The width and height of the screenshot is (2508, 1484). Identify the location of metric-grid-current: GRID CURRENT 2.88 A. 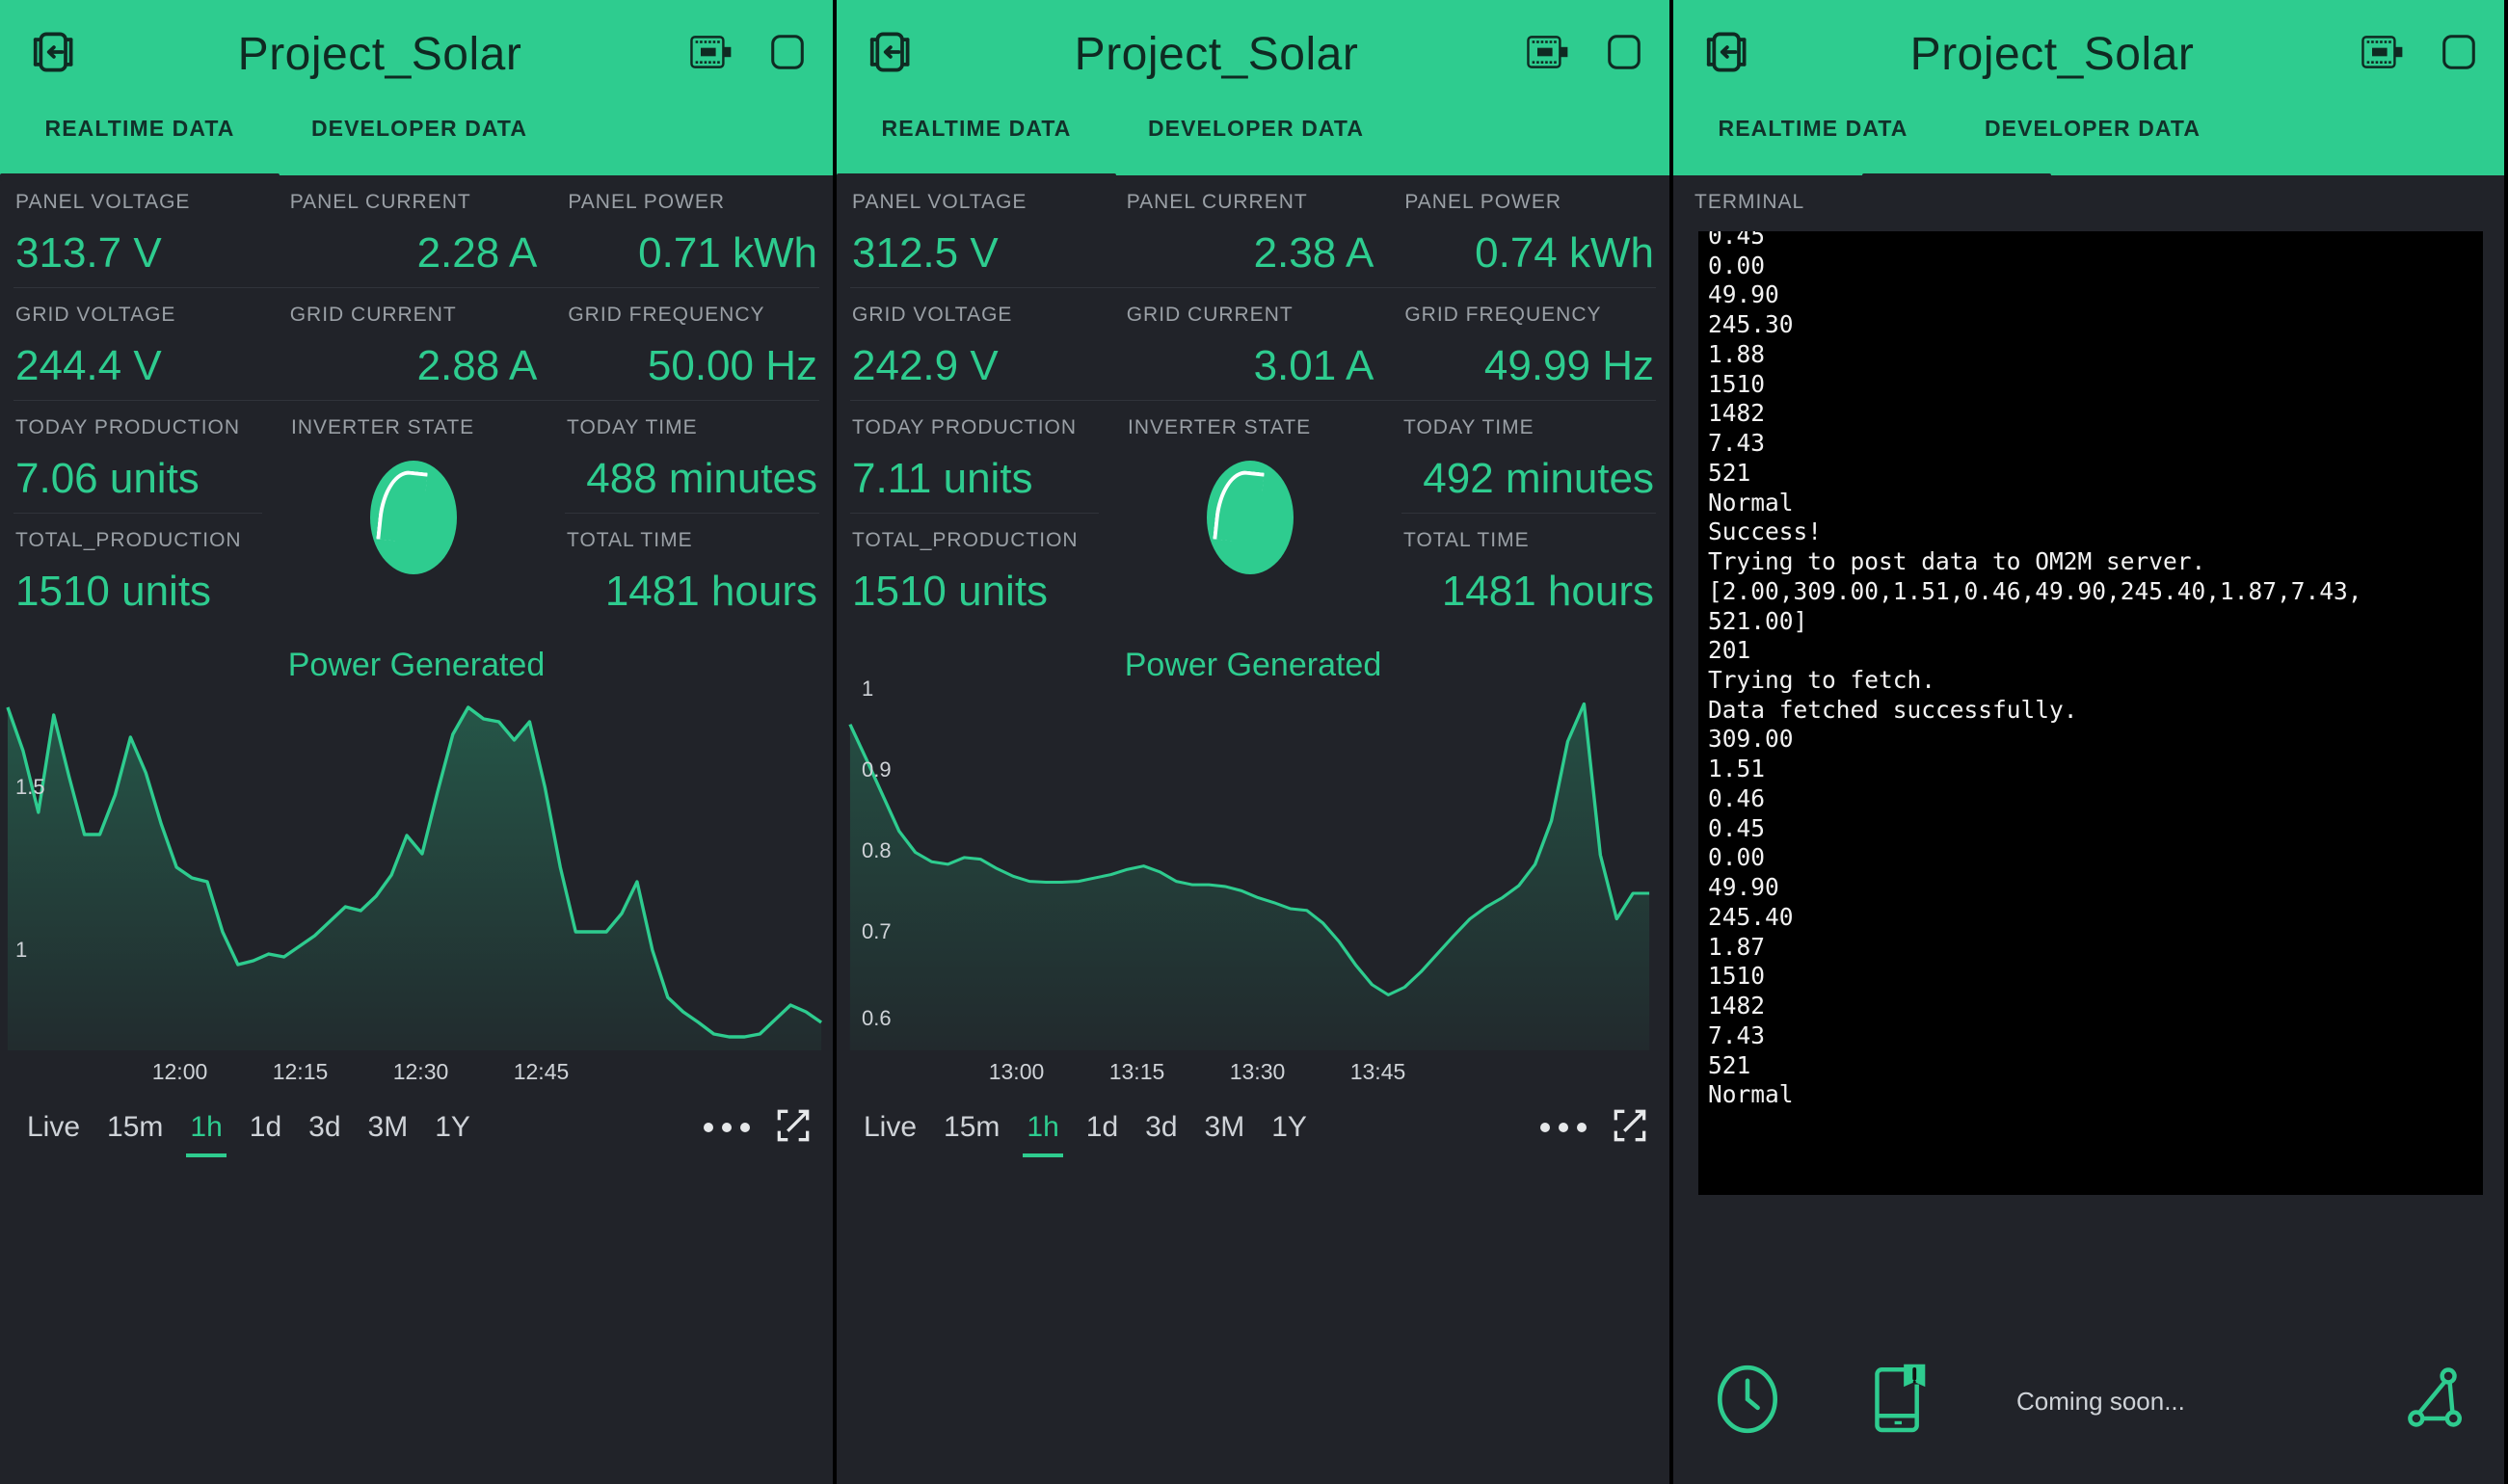
(414, 344).